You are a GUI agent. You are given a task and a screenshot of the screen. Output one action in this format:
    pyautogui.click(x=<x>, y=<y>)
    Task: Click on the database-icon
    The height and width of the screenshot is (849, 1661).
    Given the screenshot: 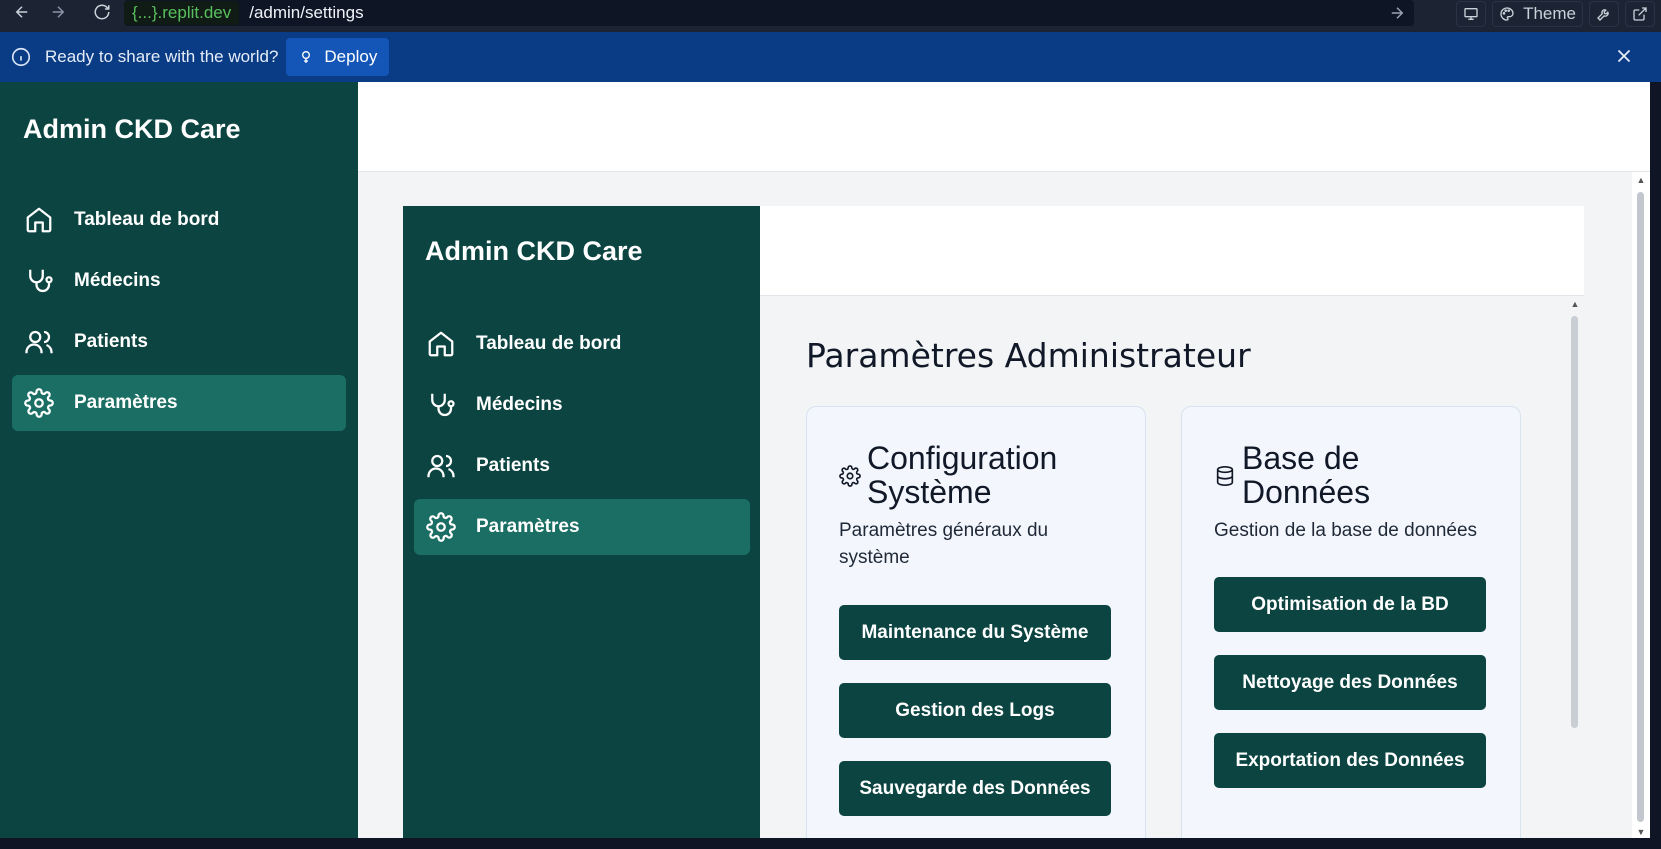 What is the action you would take?
    pyautogui.click(x=1225, y=476)
    